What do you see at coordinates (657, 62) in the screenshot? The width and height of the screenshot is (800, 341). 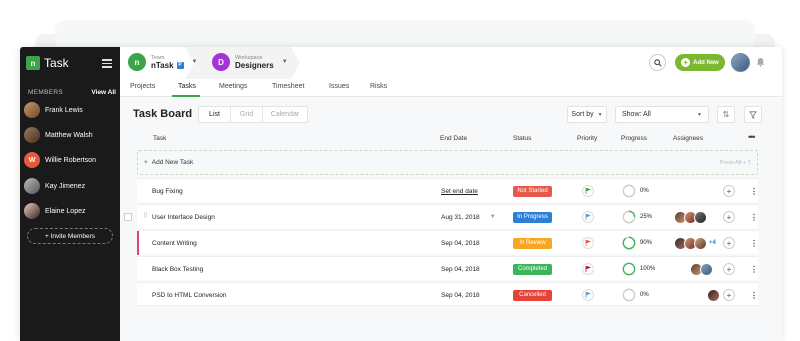 I see `search-icon` at bounding box center [657, 62].